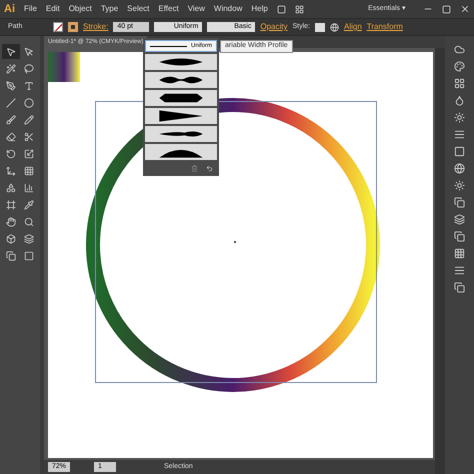 The width and height of the screenshot is (474, 474). Describe the element at coordinates (465, 9) in the screenshot. I see `close-icon` at that location.